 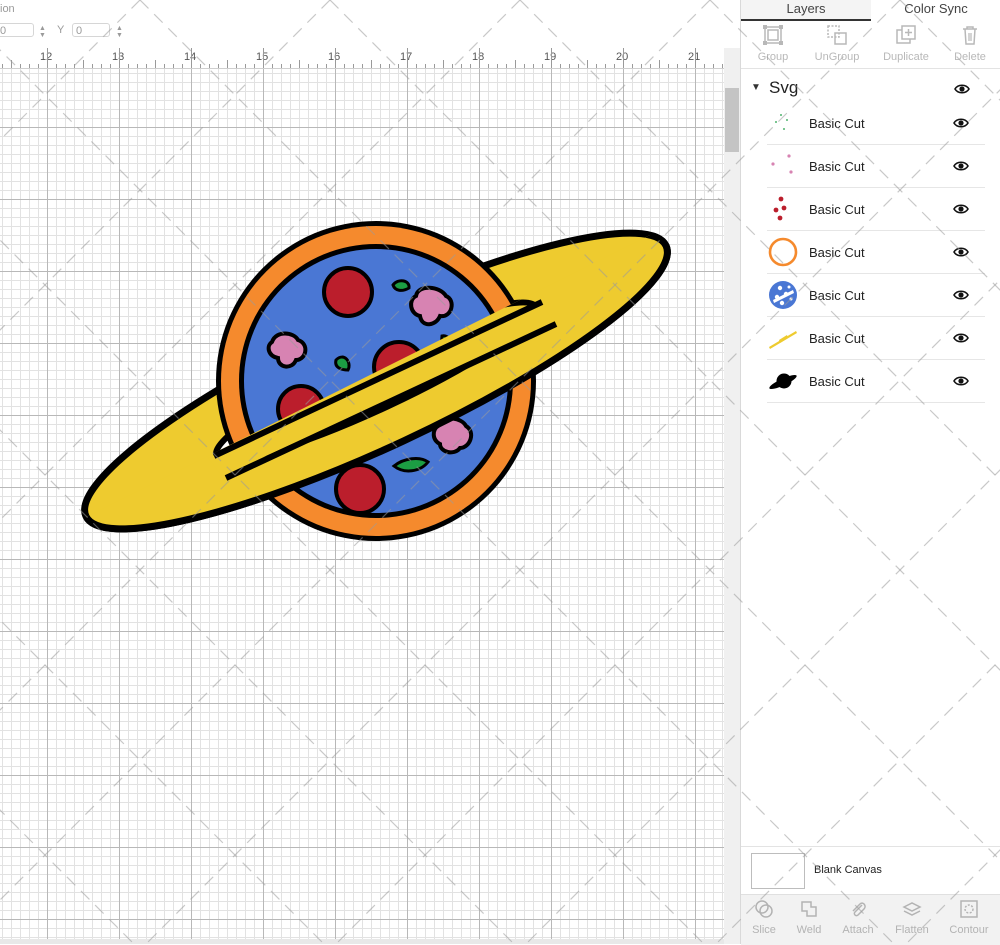 What do you see at coordinates (848, 870) in the screenshot?
I see `blank-canvas-label: Blank Canvas` at bounding box center [848, 870].